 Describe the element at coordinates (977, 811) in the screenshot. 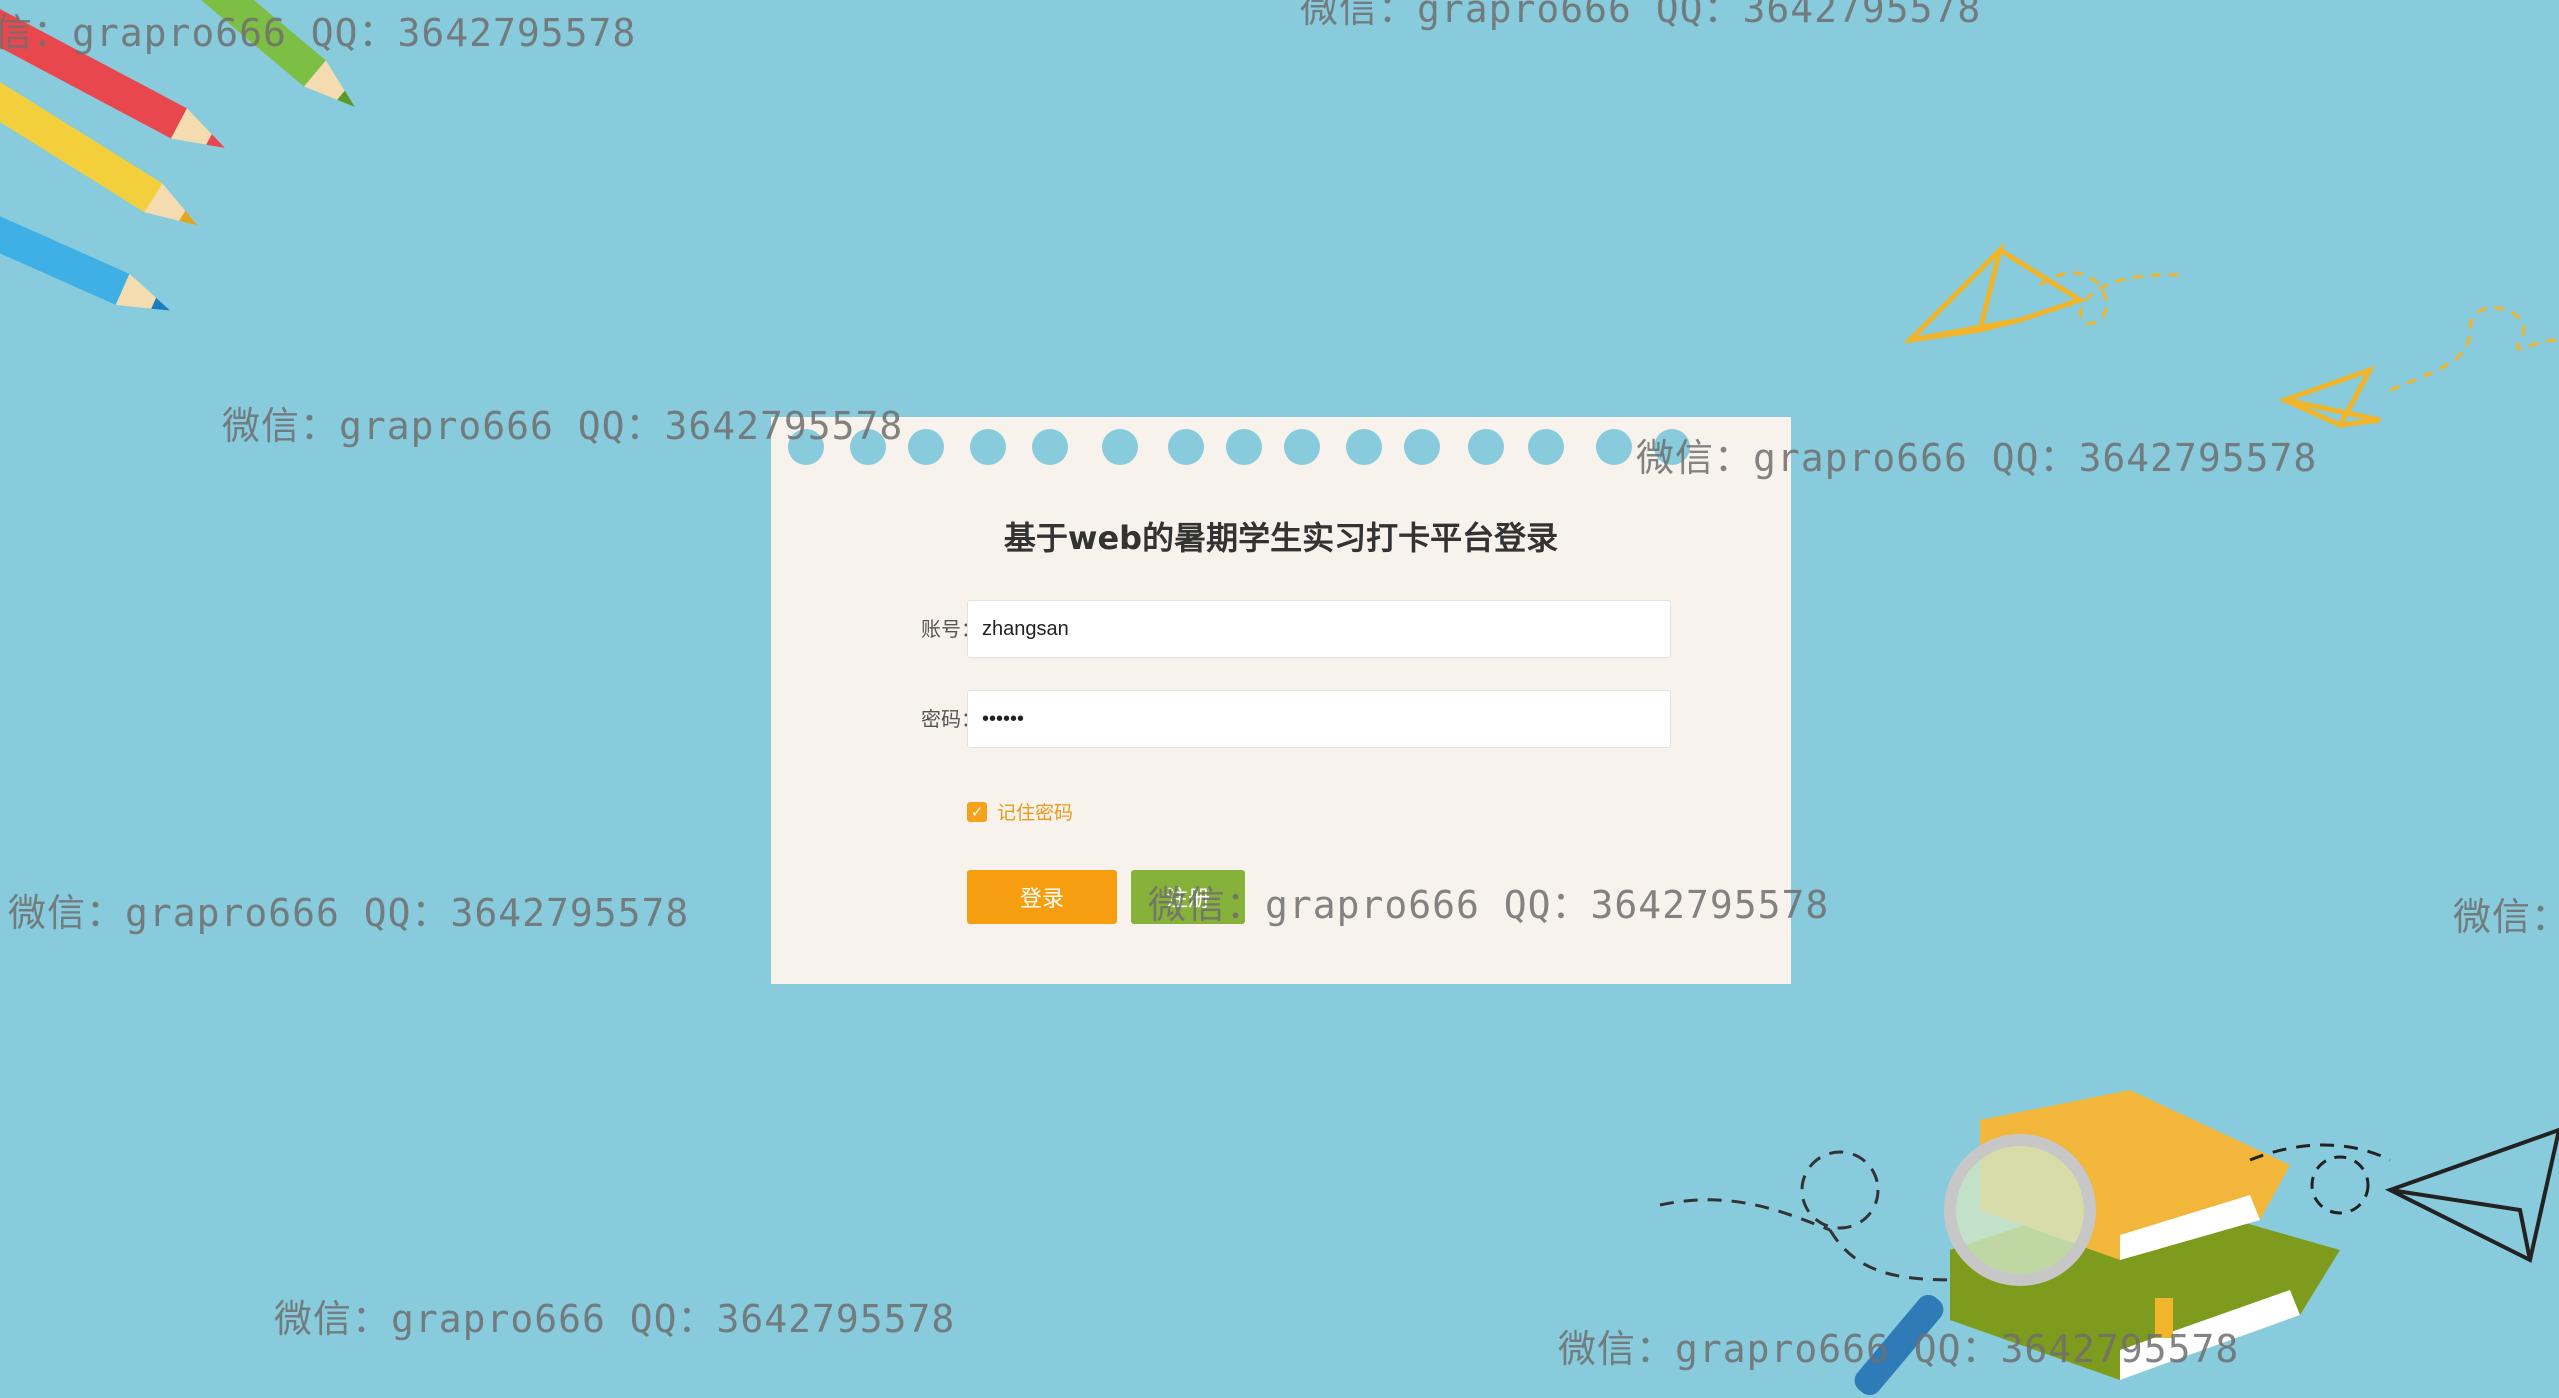

I see `checkbox-checked-icon: ✓` at that location.